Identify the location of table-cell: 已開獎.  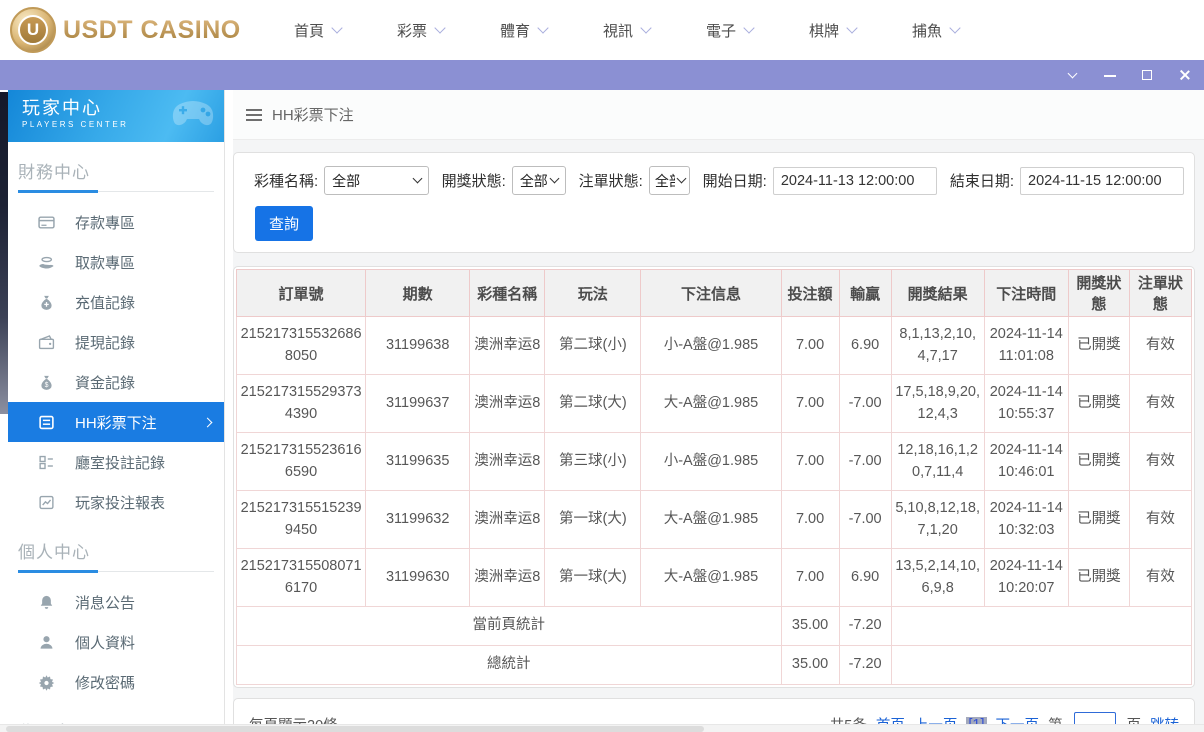
(1098, 345).